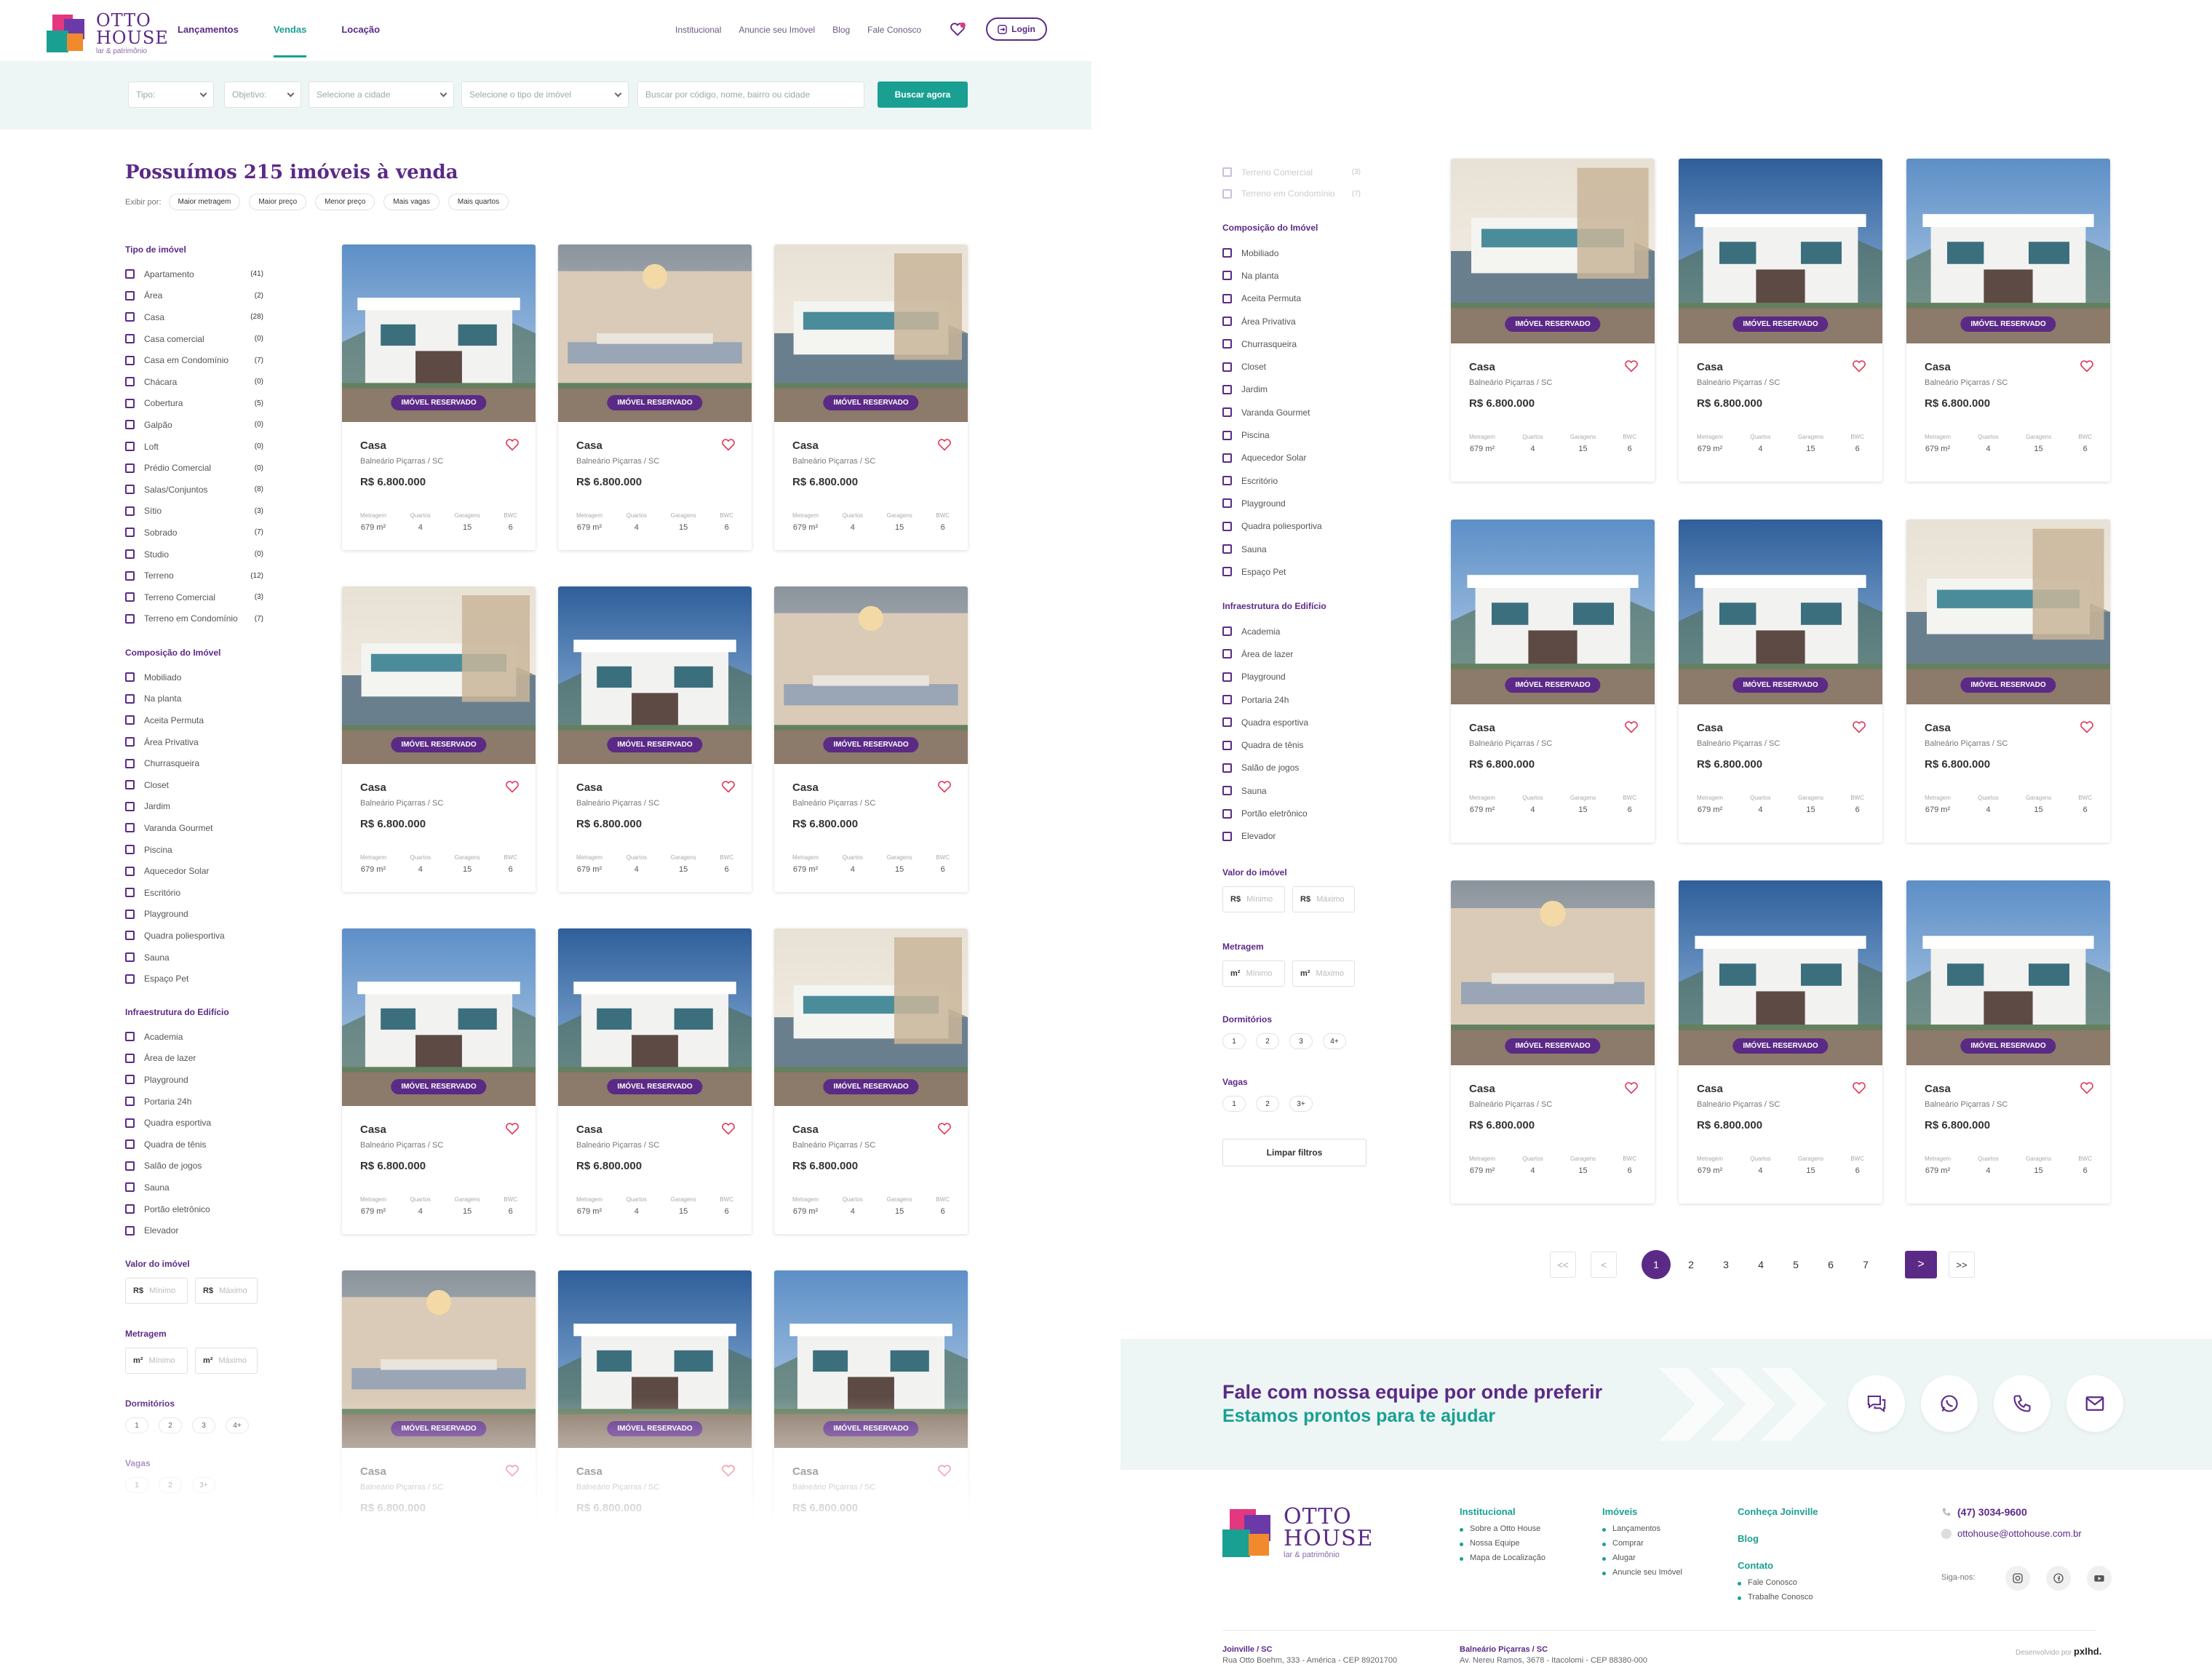 This screenshot has width=2212, height=1675. Describe the element at coordinates (345, 202) in the screenshot. I see `sort-menor-preco: Menor preço` at that location.